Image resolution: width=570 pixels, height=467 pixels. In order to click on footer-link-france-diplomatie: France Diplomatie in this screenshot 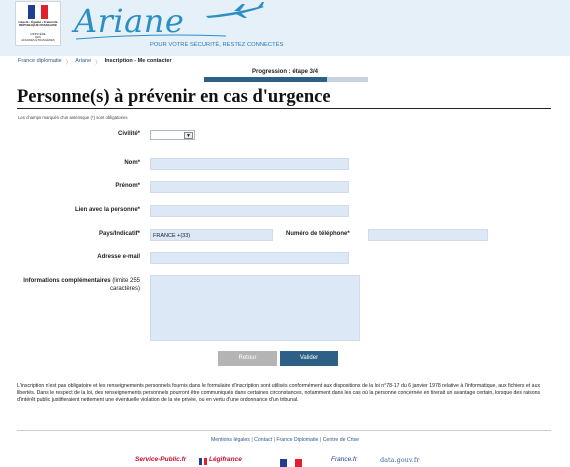, I will do `click(297, 440)`.